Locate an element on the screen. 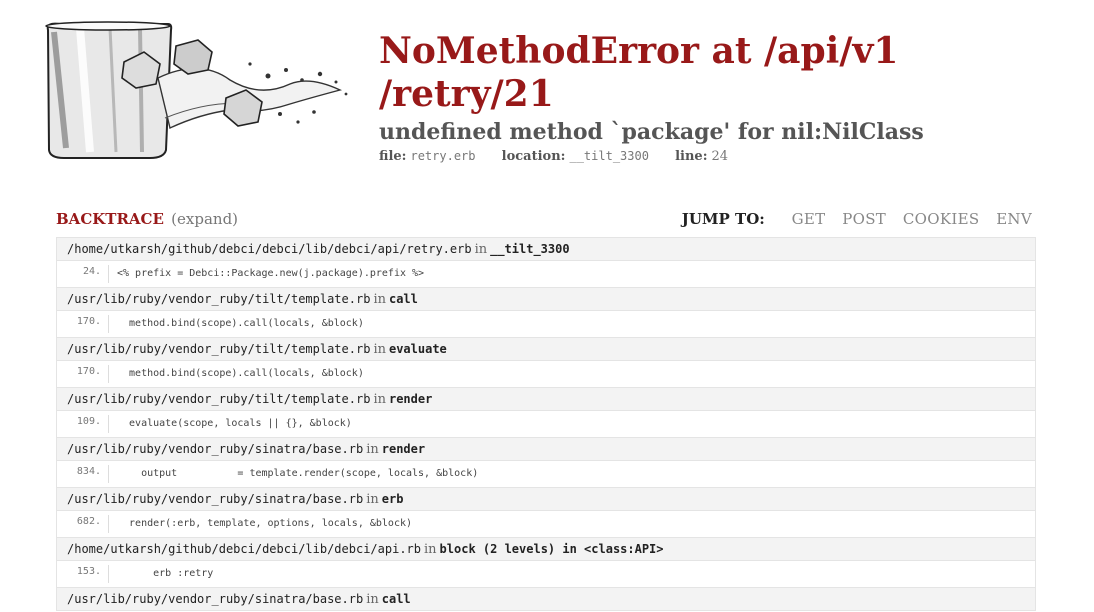 The width and height of the screenshot is (1094, 612). backtrace-heading: BACKTRACE (expand) is located at coordinates (147, 219).